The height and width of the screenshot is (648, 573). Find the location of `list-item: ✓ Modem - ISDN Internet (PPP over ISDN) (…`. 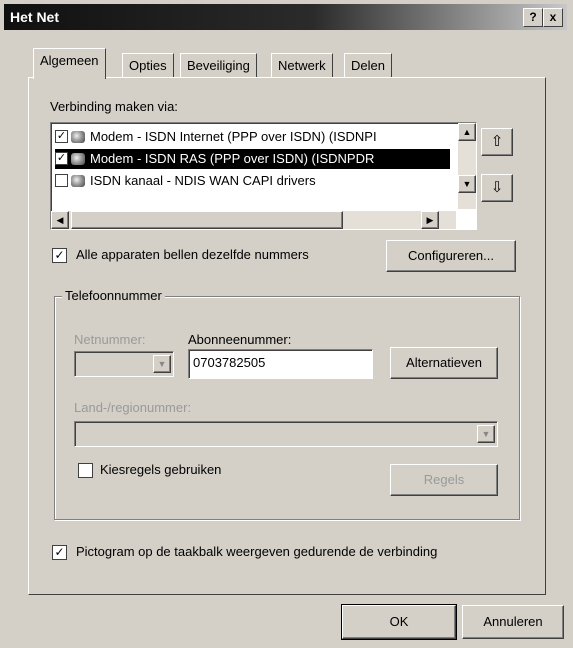

list-item: ✓ Modem - ISDN Internet (PPP over ISDN) (… is located at coordinates (252, 137).